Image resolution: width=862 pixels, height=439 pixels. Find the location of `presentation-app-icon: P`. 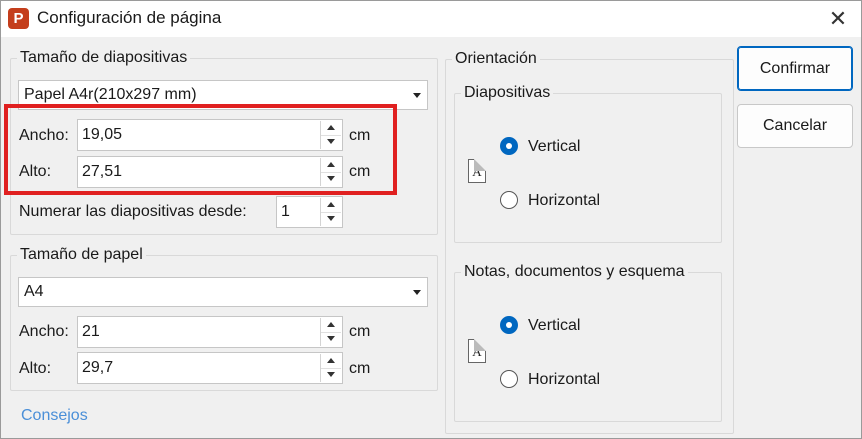

presentation-app-icon: P is located at coordinates (18, 18).